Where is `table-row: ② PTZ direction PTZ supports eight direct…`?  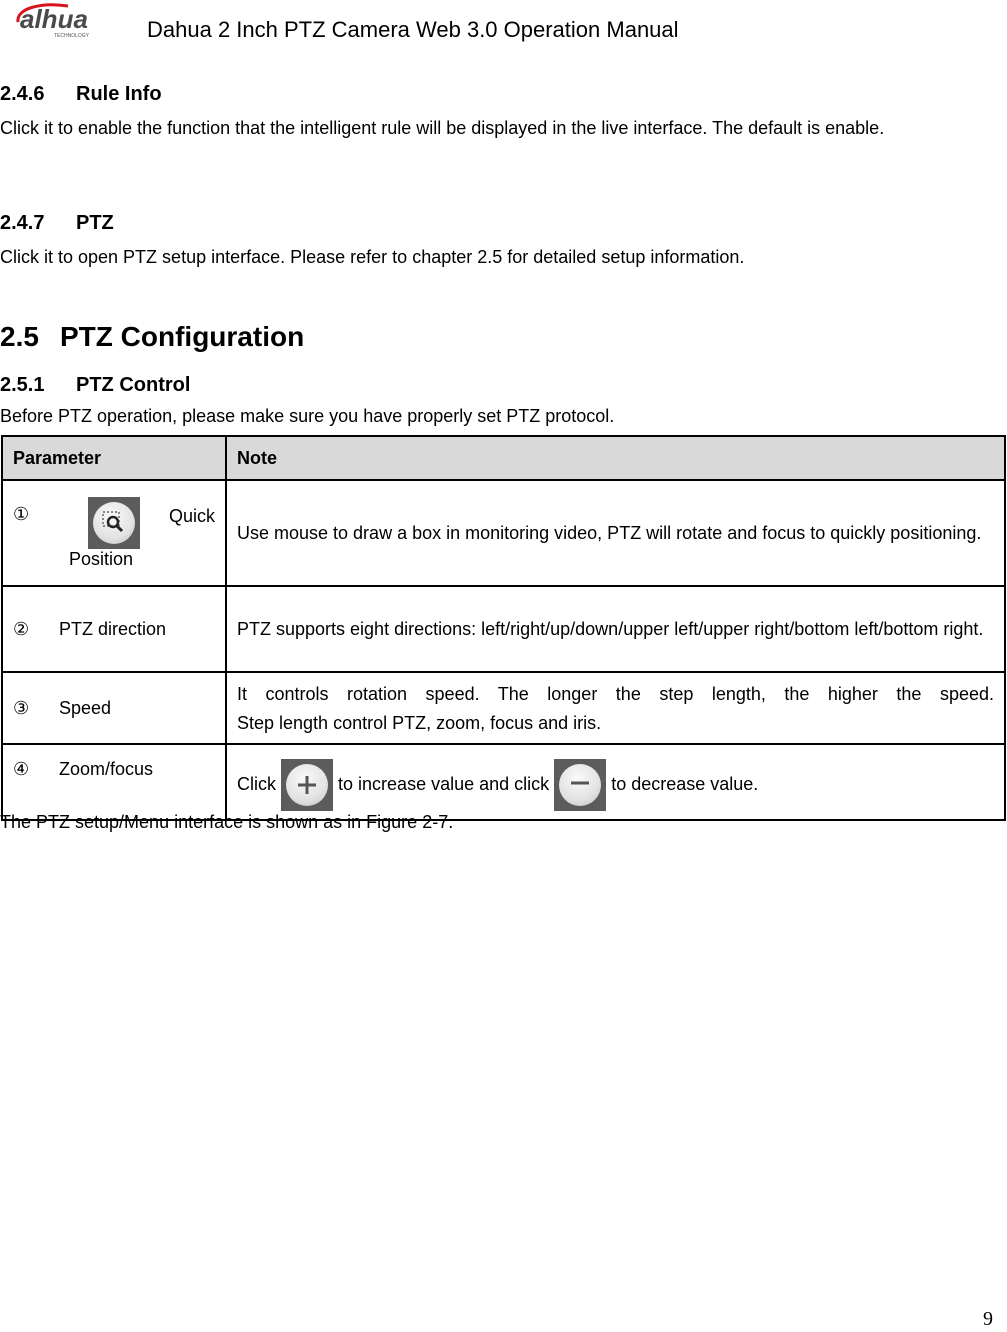 table-row: ② PTZ direction PTZ supports eight direct… is located at coordinates (503, 629).